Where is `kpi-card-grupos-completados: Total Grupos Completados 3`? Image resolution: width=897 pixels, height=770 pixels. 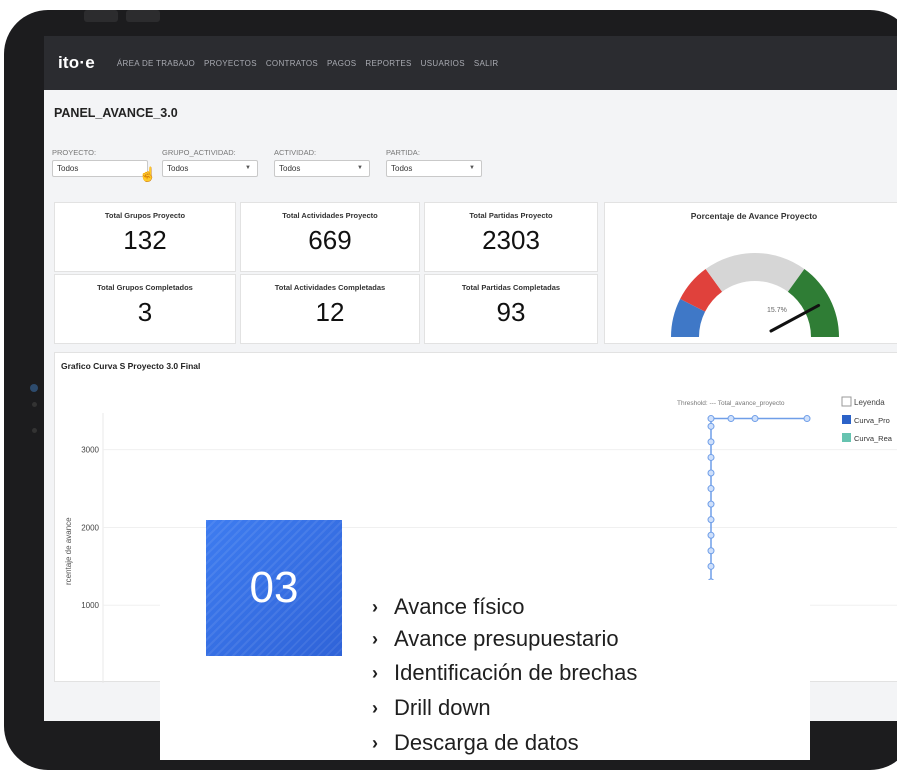 kpi-card-grupos-completados: Total Grupos Completados 3 is located at coordinates (145, 309).